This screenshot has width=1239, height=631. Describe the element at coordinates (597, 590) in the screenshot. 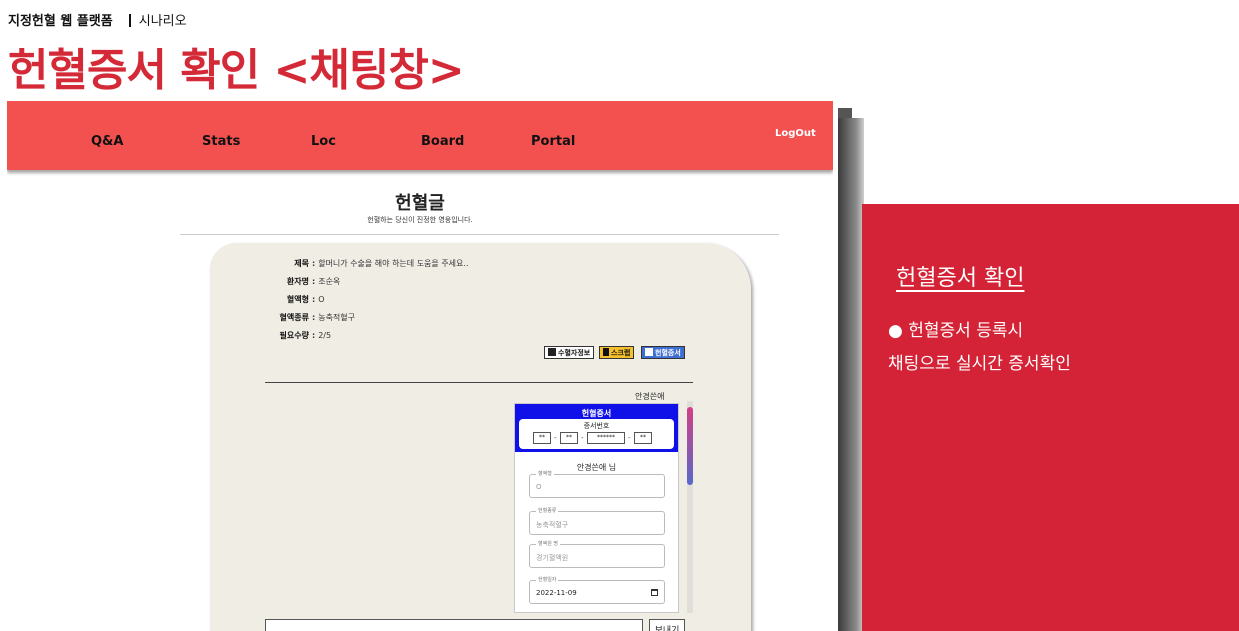

I see `certificate-date-field: 헌혈일자 2022-11-09` at that location.